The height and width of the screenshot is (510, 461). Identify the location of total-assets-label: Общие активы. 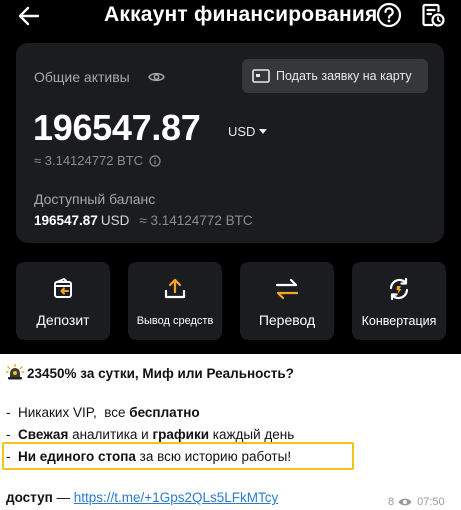
(82, 77).